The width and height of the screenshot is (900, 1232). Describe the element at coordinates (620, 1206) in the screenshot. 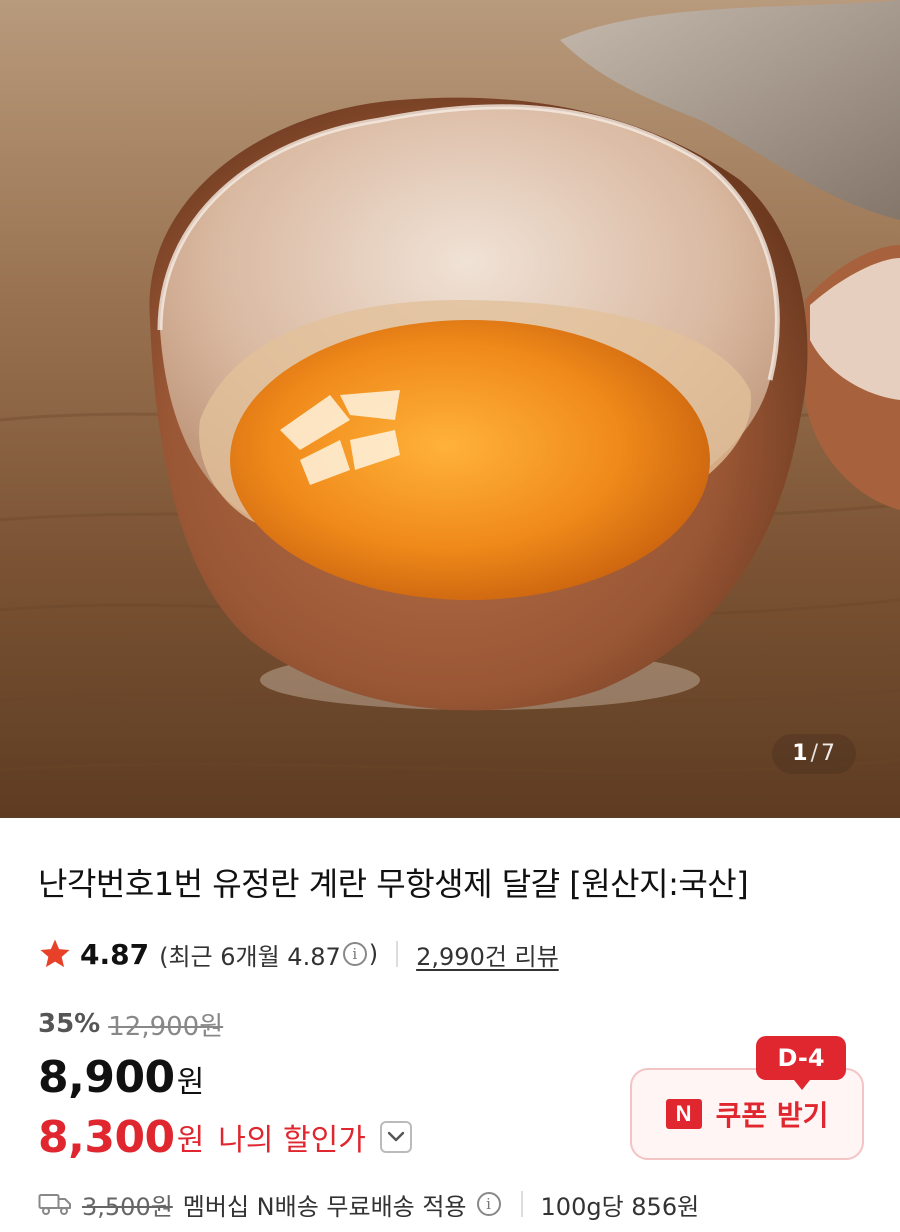

I see `unit-price: 100g당 856원` at that location.